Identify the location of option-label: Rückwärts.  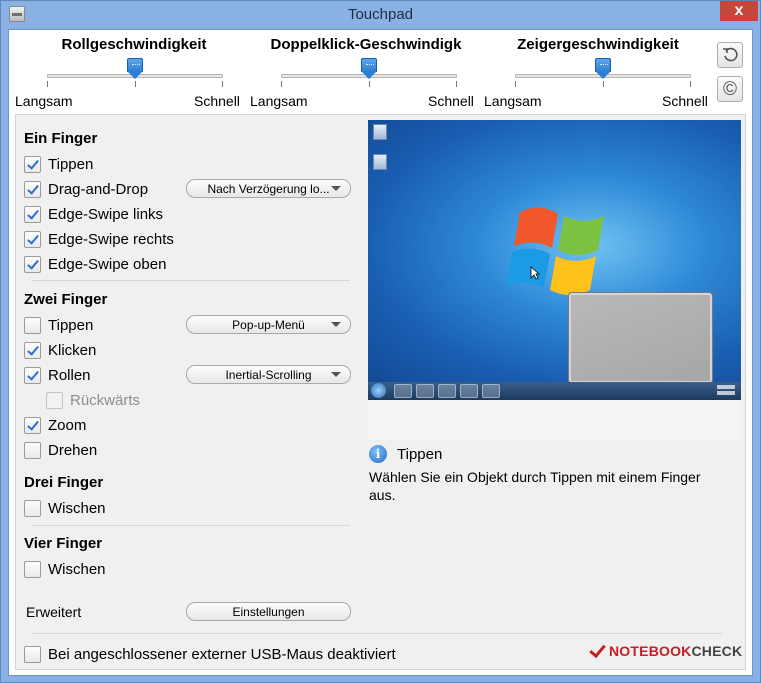
(105, 400).